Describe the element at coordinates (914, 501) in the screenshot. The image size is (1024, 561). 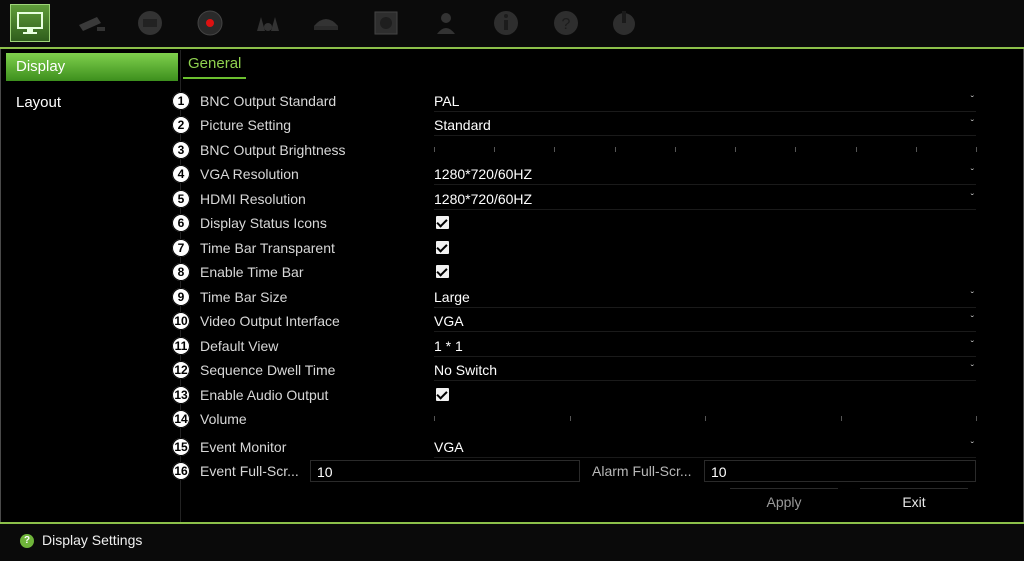
I see `exit-button: Exit` at that location.